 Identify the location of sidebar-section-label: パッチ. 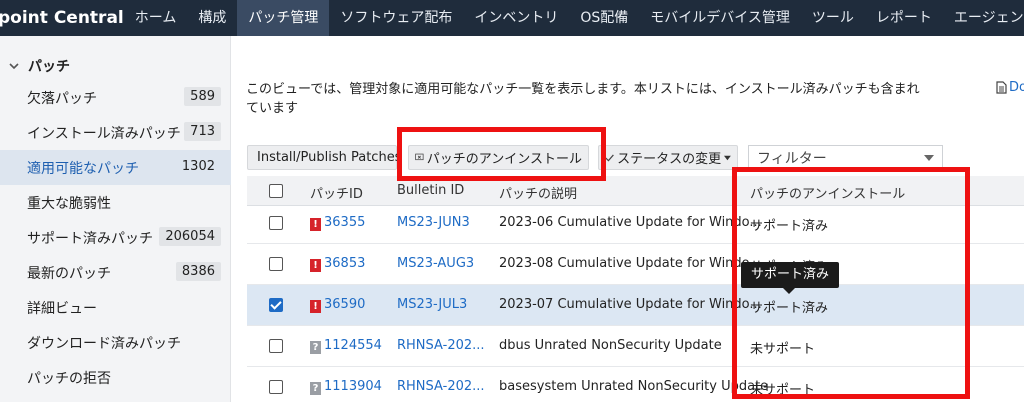
(49, 67).